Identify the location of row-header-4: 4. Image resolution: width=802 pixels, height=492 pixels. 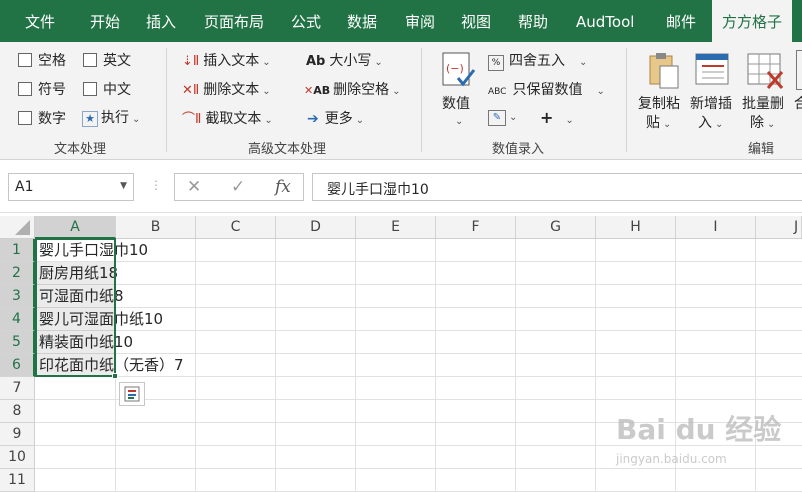
(17, 319).